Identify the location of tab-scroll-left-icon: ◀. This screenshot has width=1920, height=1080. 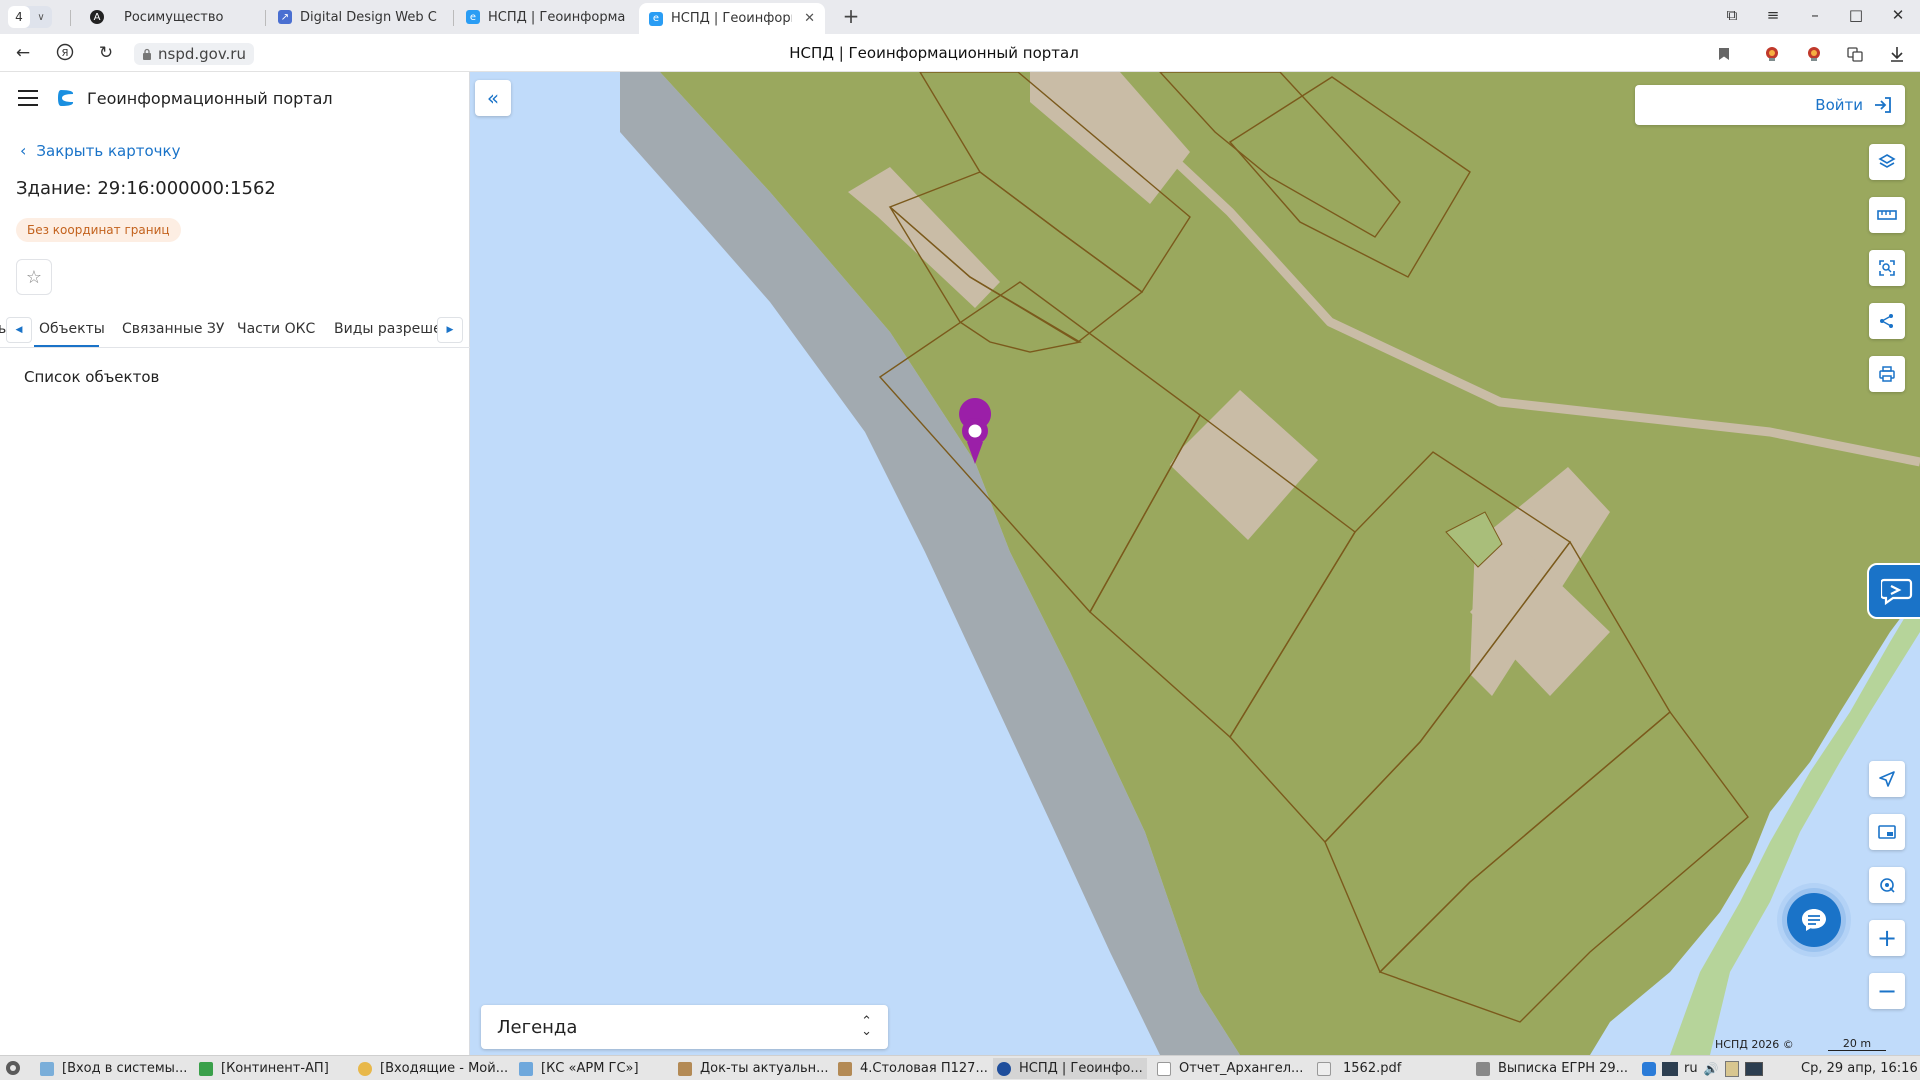
(19, 330).